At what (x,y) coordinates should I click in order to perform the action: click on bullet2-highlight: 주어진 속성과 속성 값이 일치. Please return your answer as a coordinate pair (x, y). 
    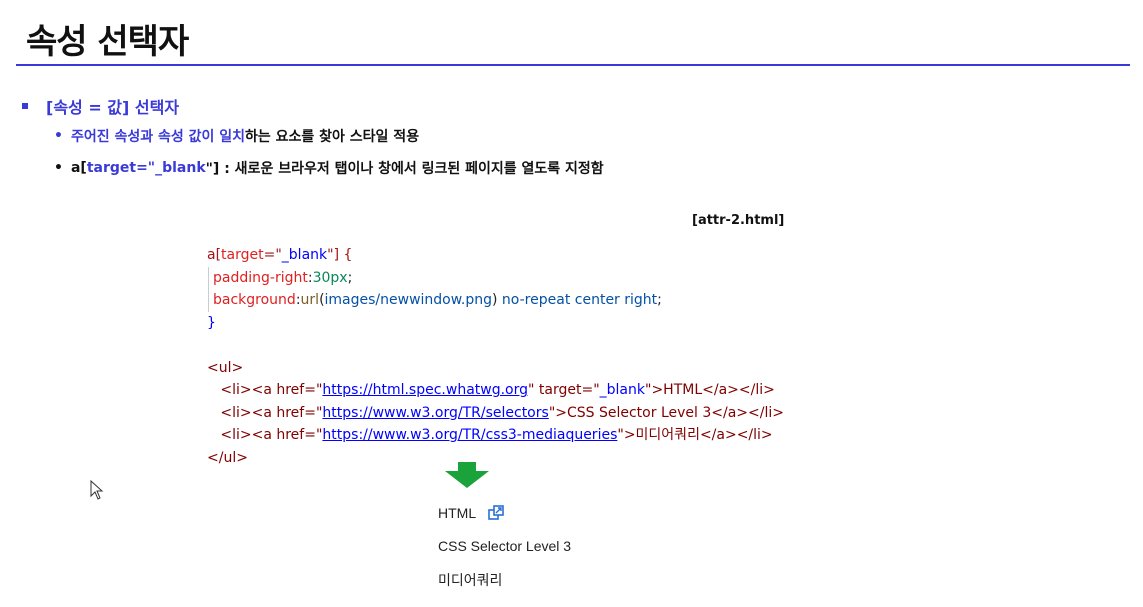
    Looking at the image, I should click on (158, 137).